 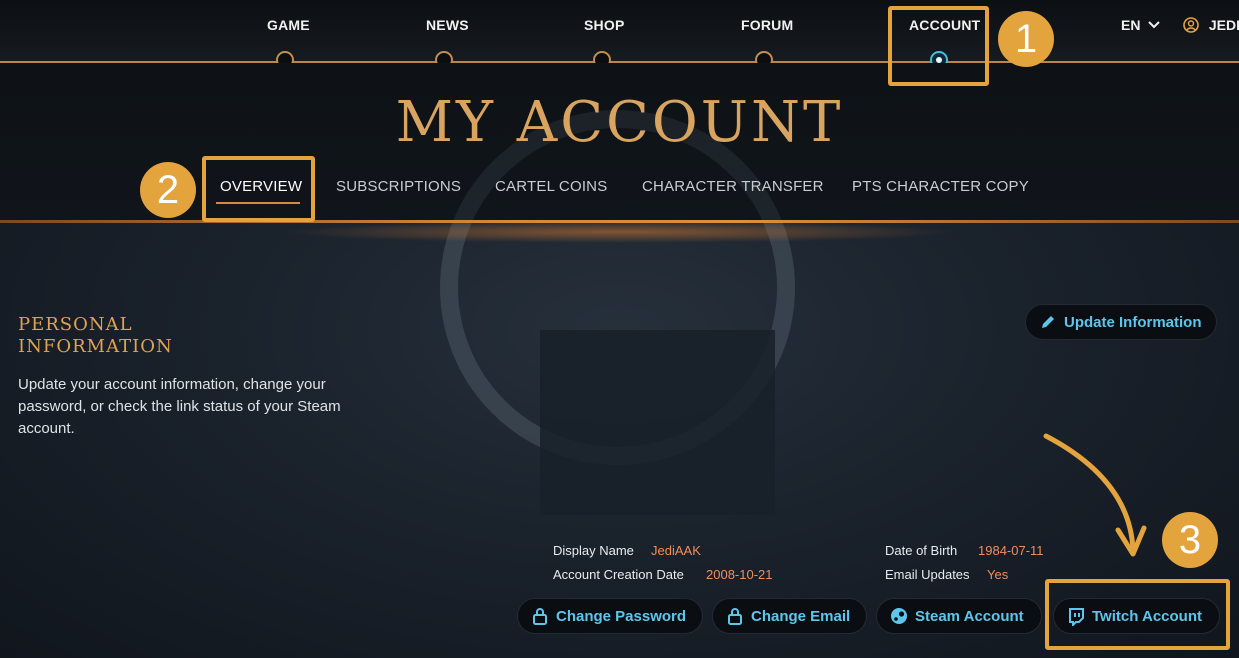 I want to click on language-selector: EN, so click(x=1141, y=25).